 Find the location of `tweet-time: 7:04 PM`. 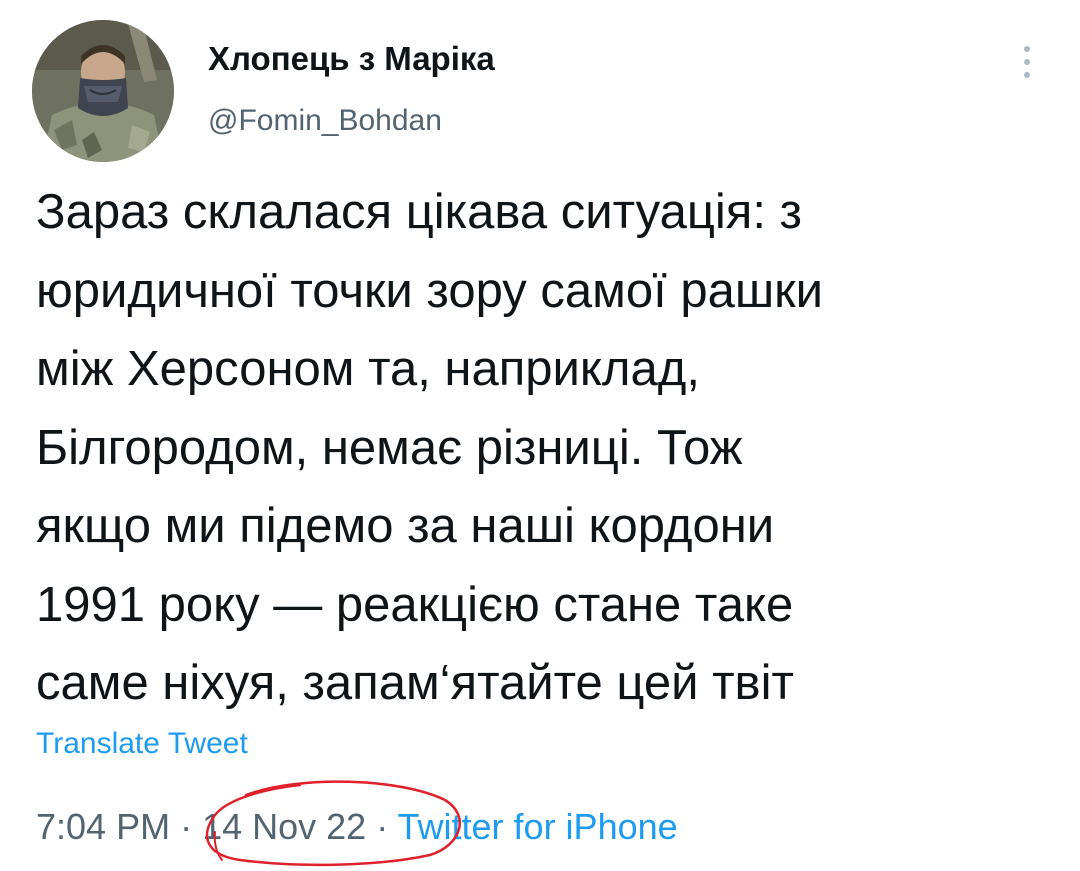

tweet-time: 7:04 PM is located at coordinates (103, 826).